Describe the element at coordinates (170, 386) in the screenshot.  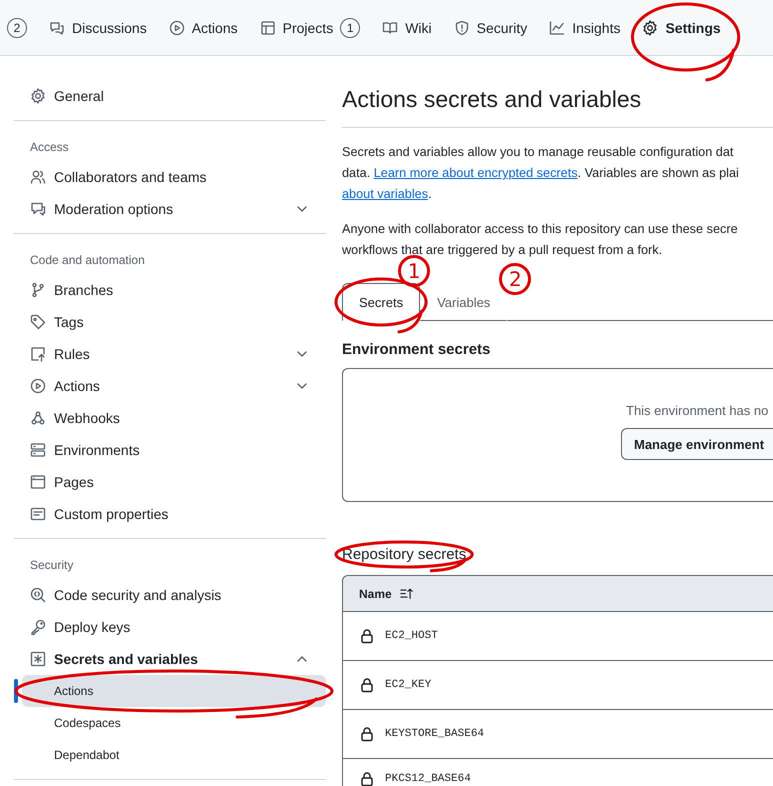
I see `sidebar-item: Actions` at that location.